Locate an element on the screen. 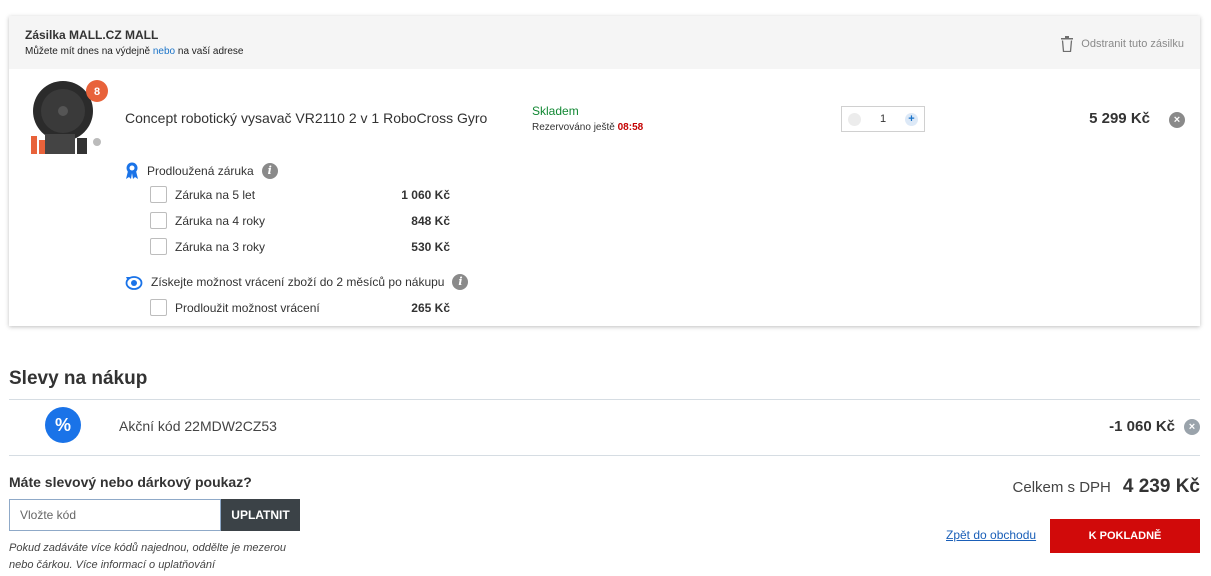  product-price: 5 299 Kč is located at coordinates (1119, 118).